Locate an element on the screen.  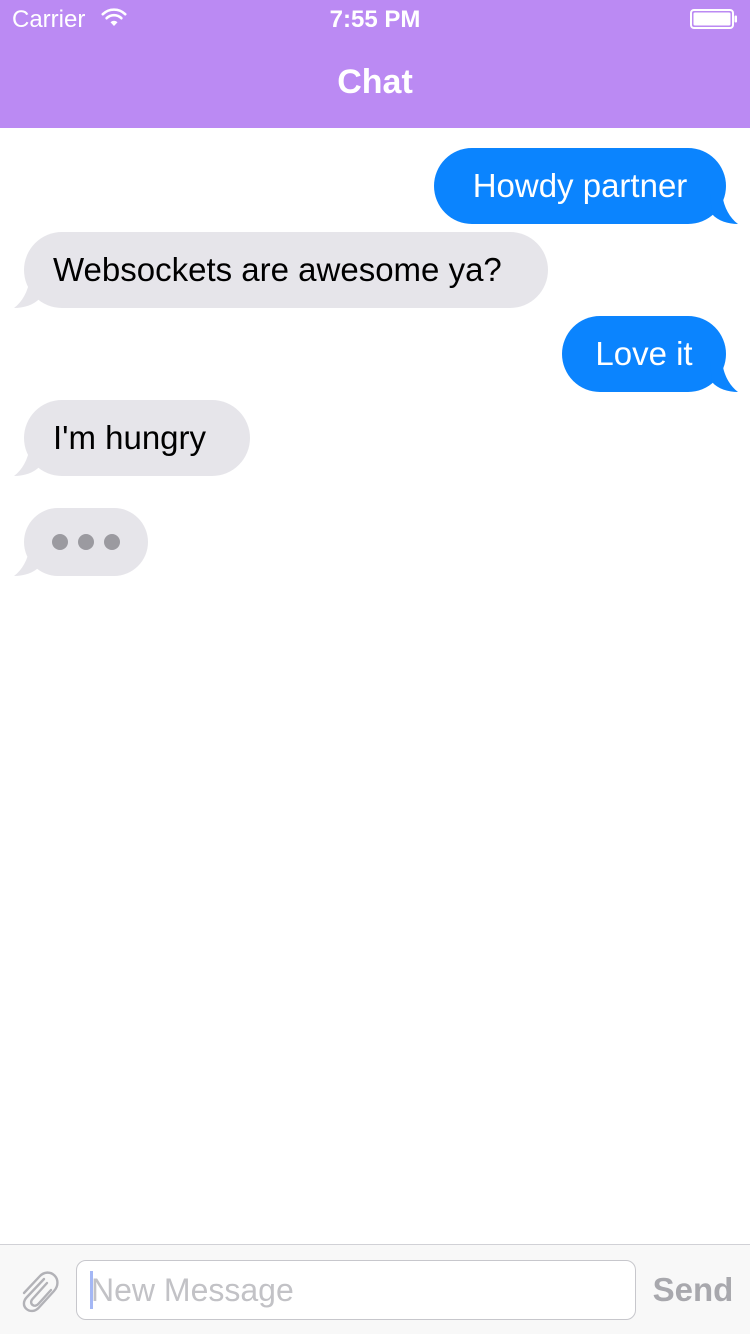
incoming-message-bubble: Websockets are awesome ya? is located at coordinates (286, 270).